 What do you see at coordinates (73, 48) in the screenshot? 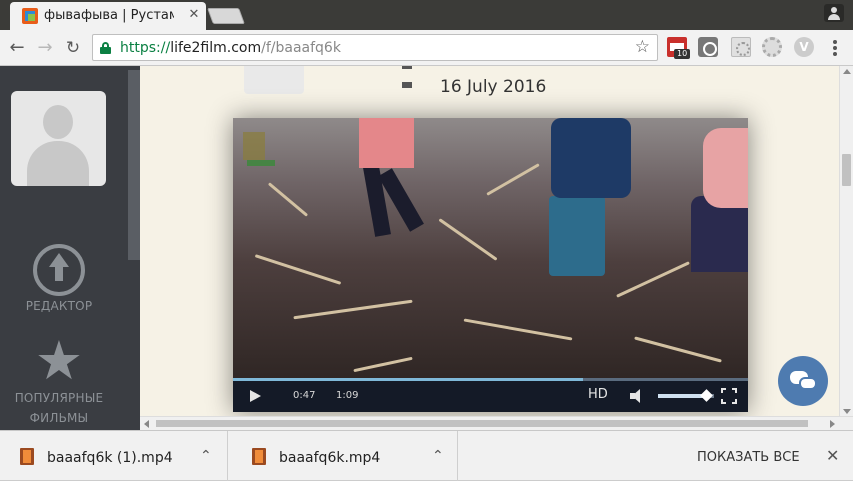
I see `reload-button: ↻` at bounding box center [73, 48].